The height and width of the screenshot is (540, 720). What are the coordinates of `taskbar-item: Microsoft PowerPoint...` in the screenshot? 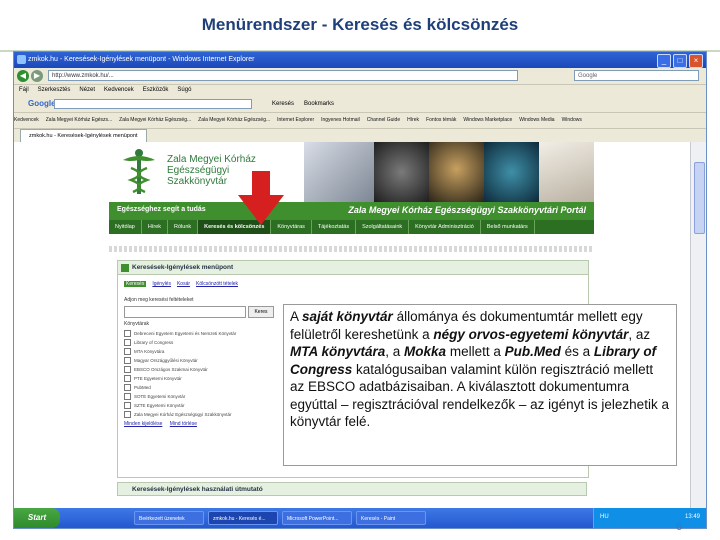 It's located at (317, 518).